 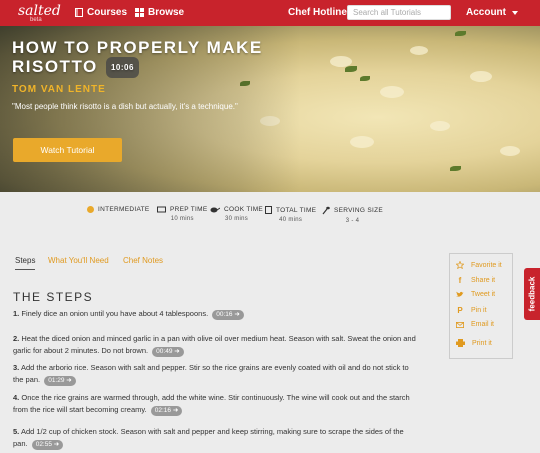 What do you see at coordinates (515, 12) in the screenshot?
I see `chevron-down-icon` at bounding box center [515, 12].